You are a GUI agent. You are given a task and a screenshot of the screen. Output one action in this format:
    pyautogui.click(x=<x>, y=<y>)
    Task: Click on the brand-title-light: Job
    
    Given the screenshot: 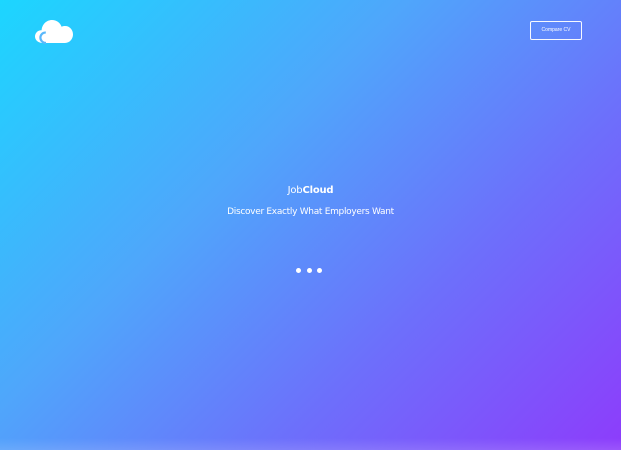 What is the action you would take?
    pyautogui.click(x=295, y=190)
    